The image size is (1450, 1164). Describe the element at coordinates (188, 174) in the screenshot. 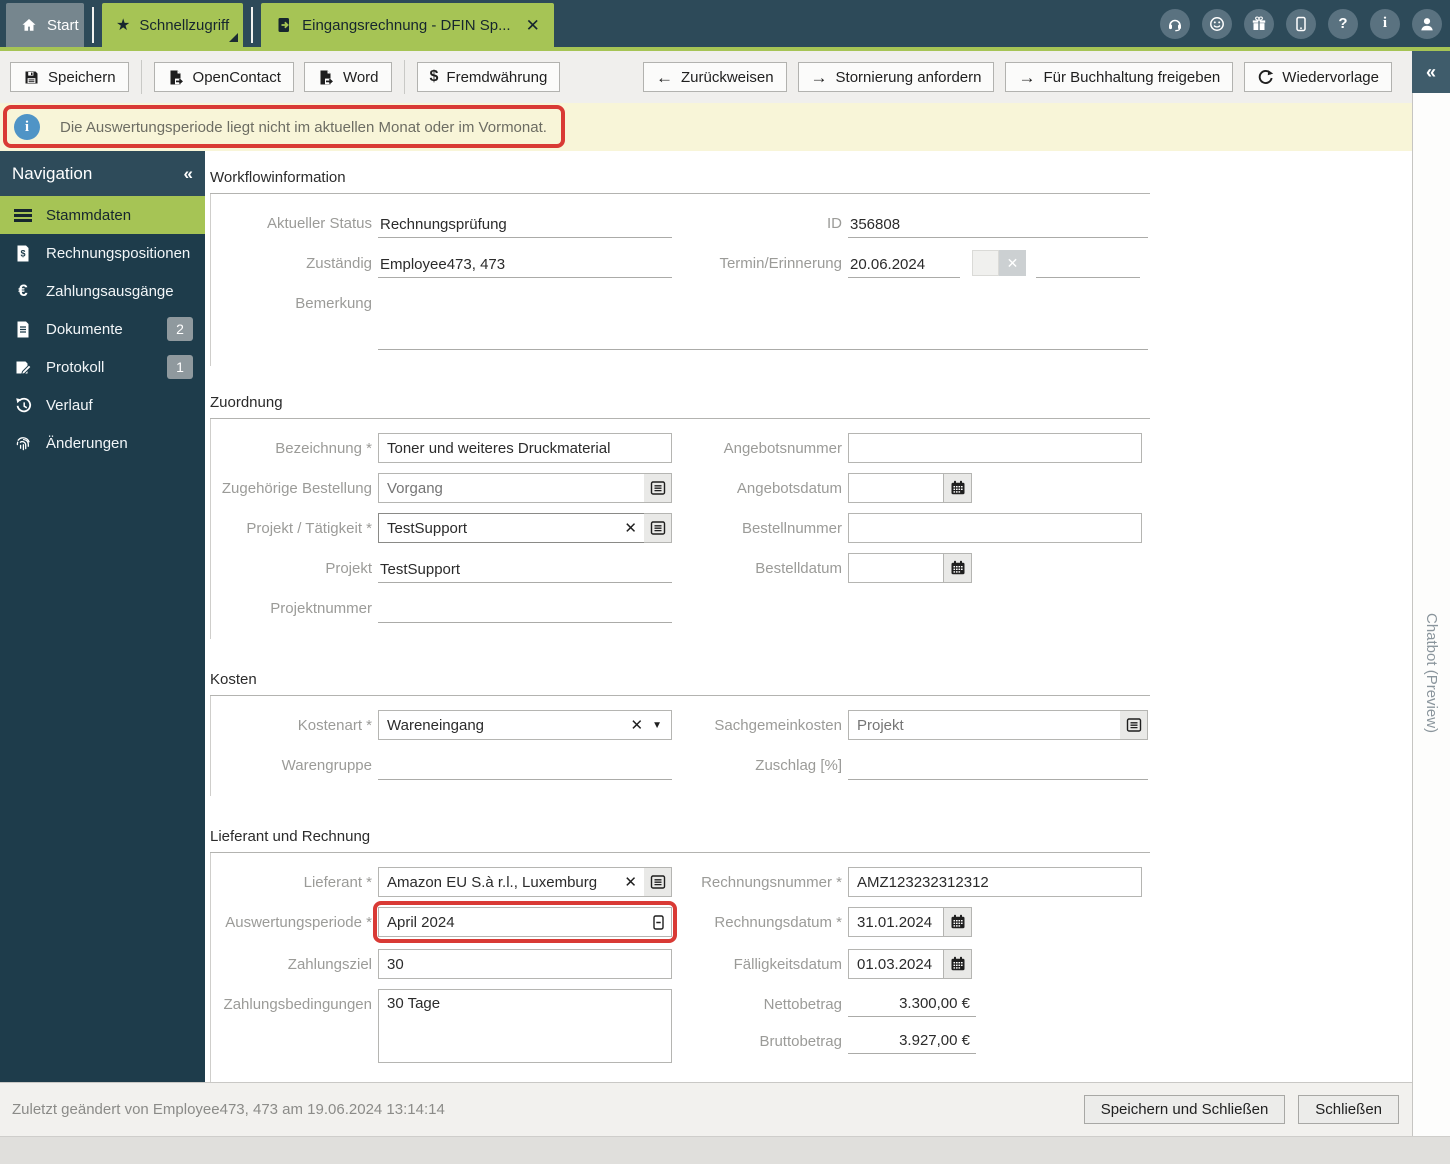

I see `sidebar-collapse-icon: «` at that location.